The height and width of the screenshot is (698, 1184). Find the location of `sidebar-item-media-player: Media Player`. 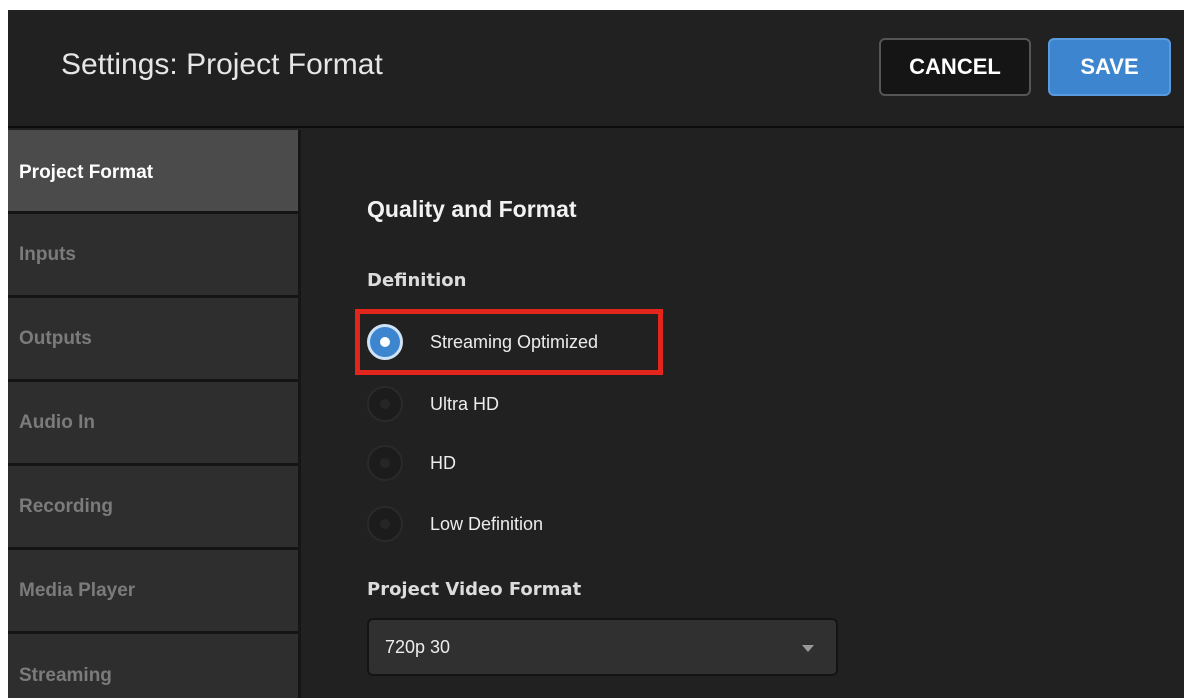

sidebar-item-media-player: Media Player is located at coordinates (153, 592).